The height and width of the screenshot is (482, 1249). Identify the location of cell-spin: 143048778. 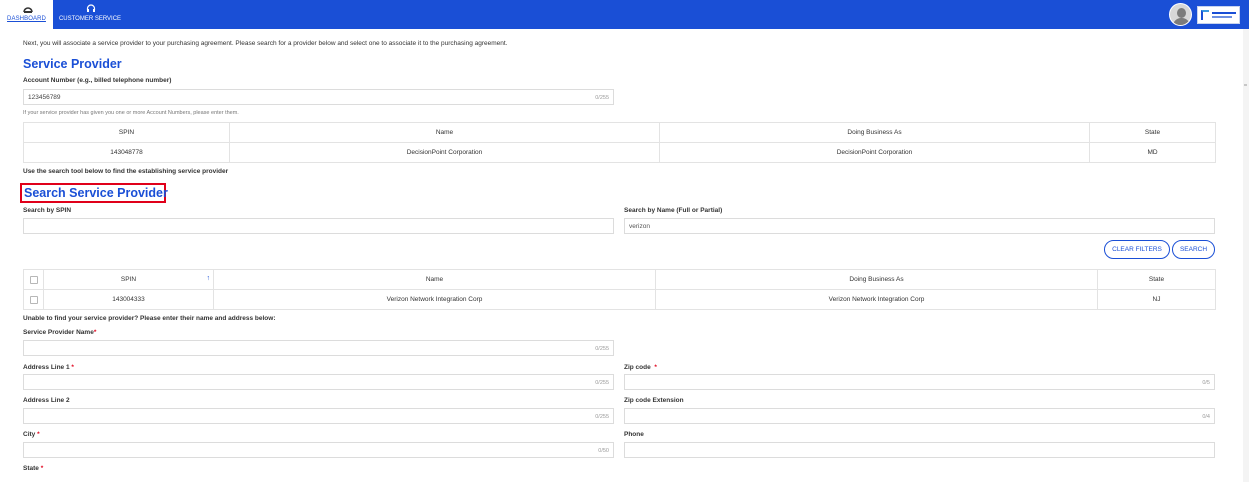
(126, 152).